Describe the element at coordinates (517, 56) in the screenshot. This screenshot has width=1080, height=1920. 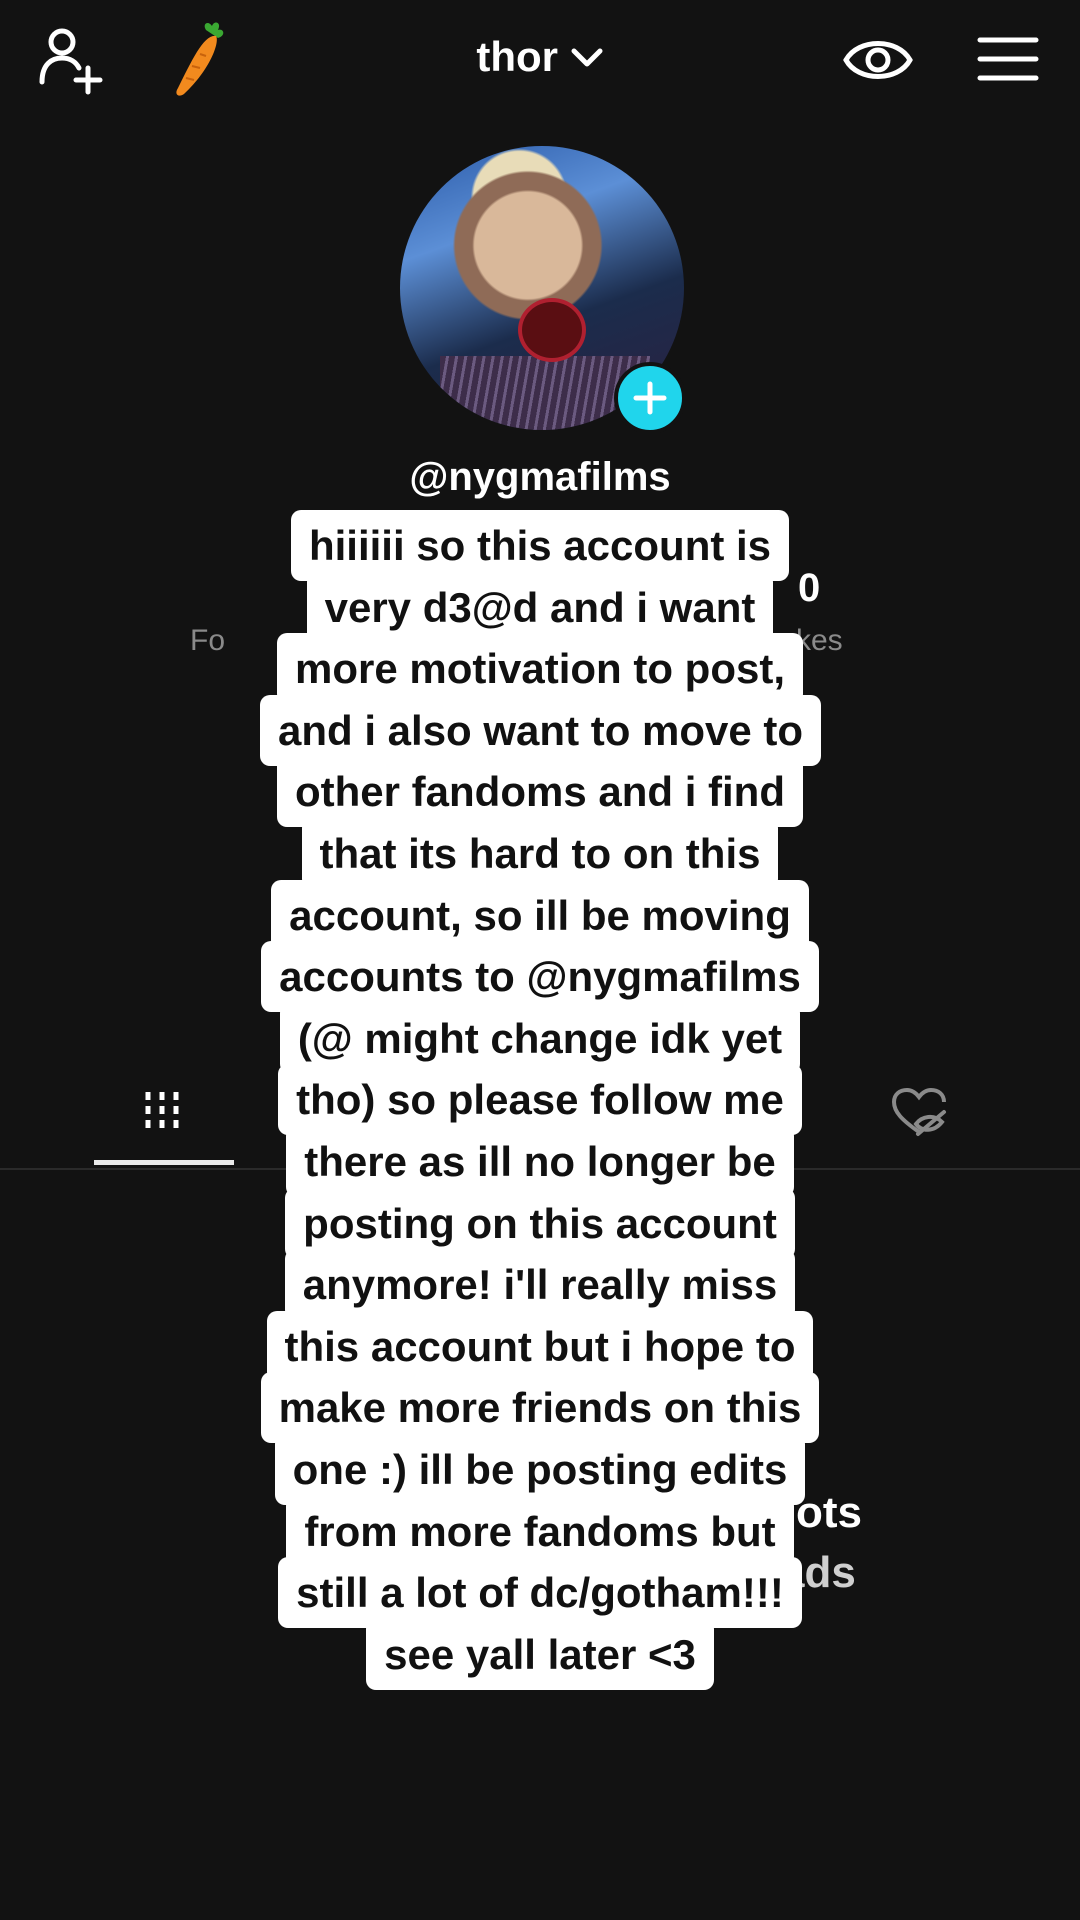
I see `account-username: thor` at that location.